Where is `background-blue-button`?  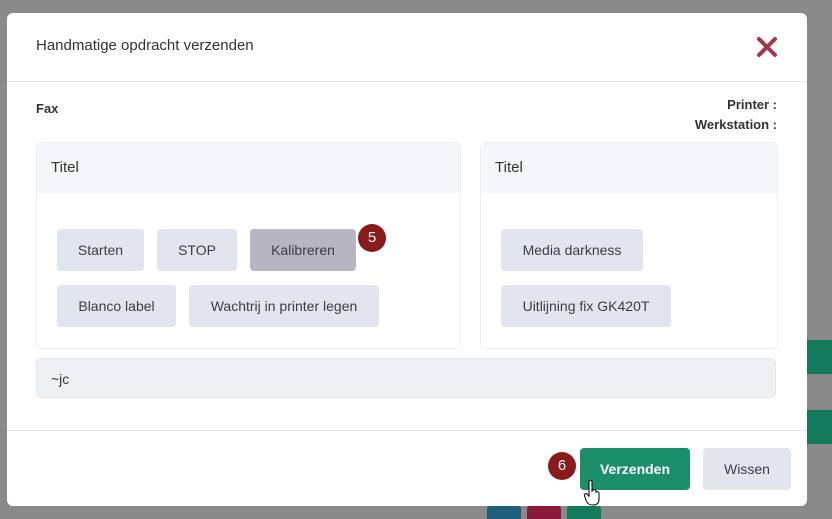 background-blue-button is located at coordinates (504, 512).